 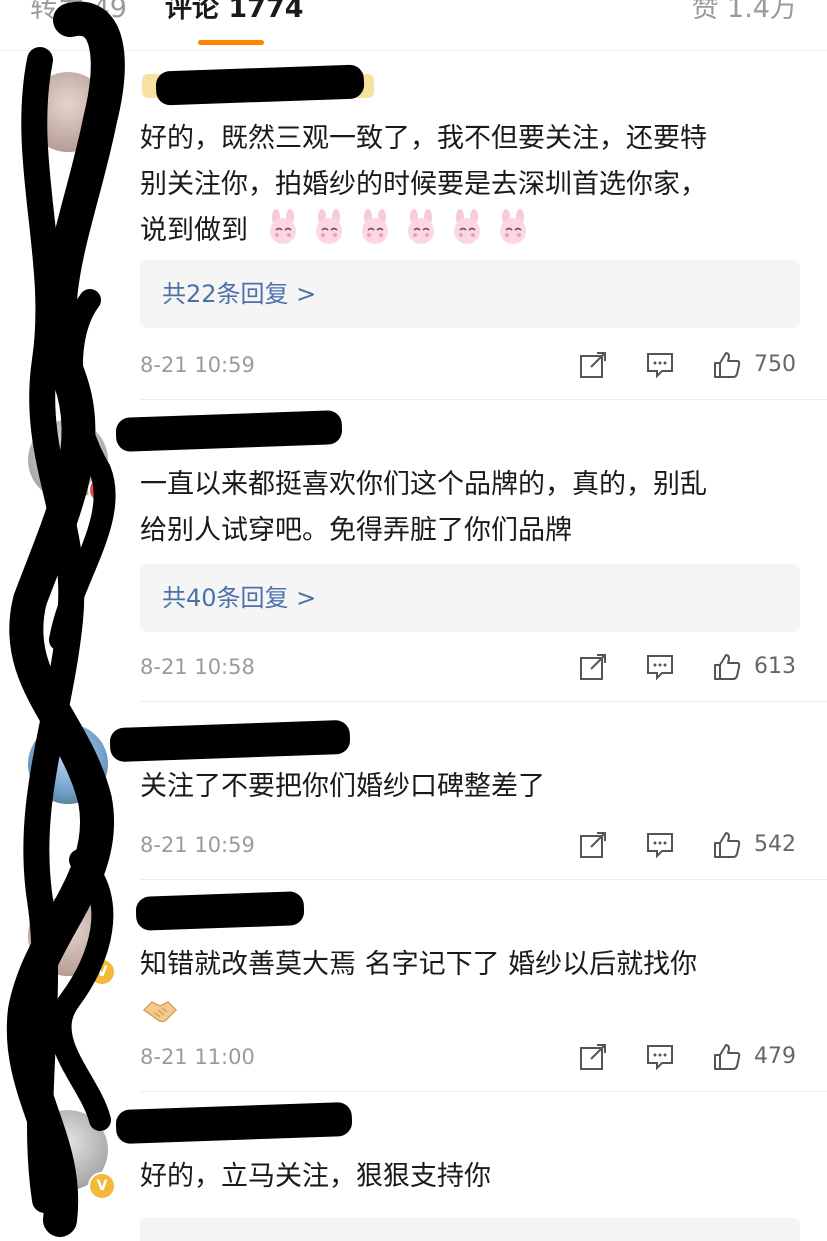 What do you see at coordinates (197, 667) in the screenshot?
I see `comment-time: 8-21 10:58` at bounding box center [197, 667].